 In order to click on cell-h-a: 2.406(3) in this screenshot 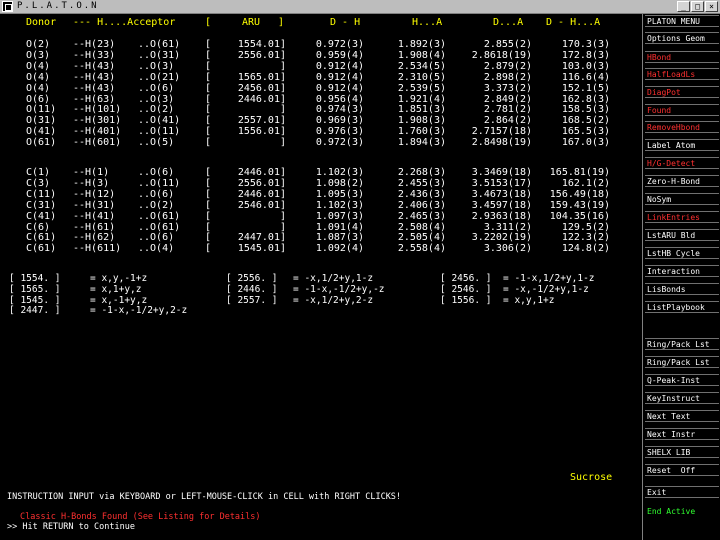, I will do `click(421, 205)`.